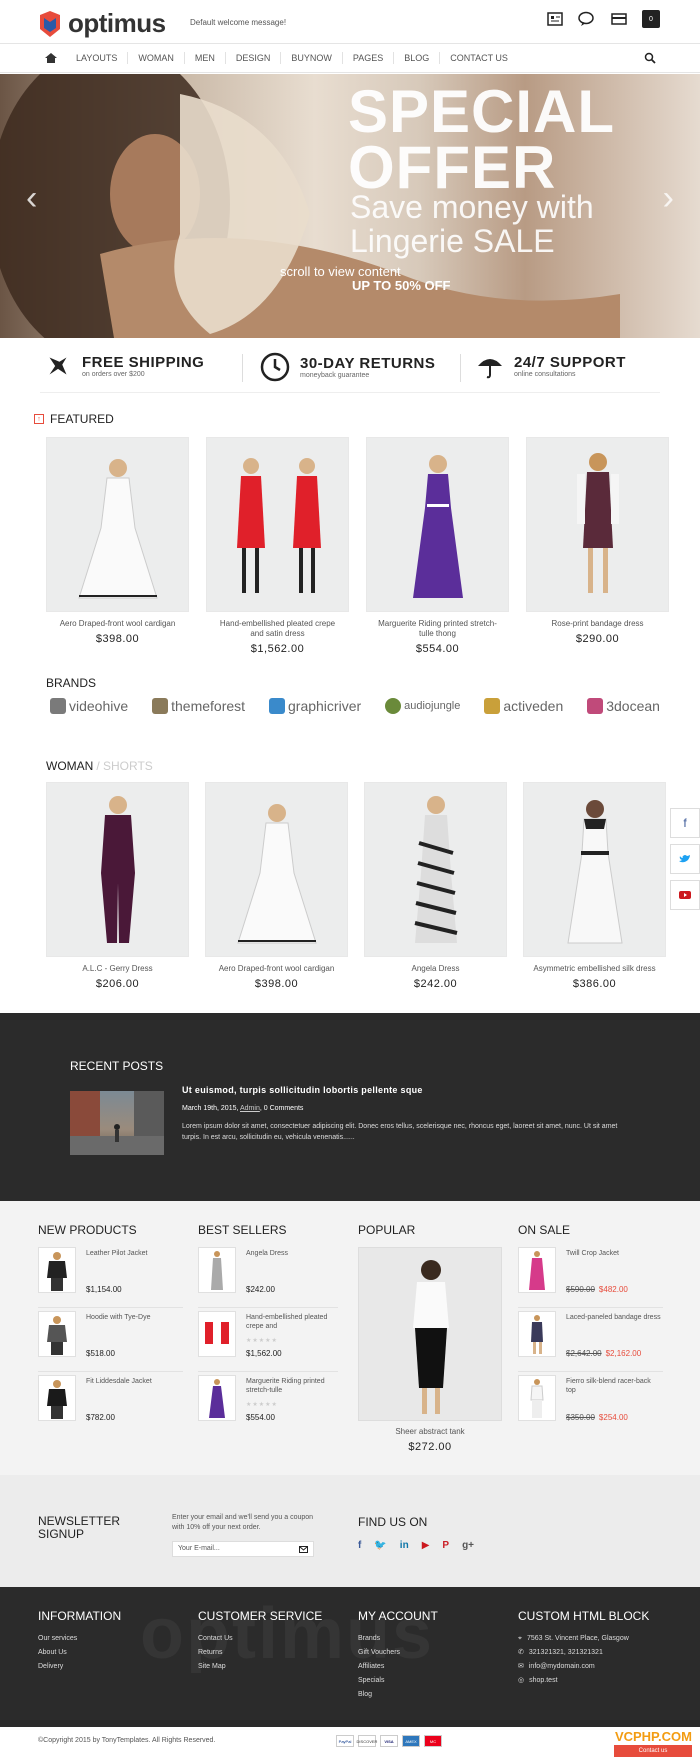  I want to click on product-card: Angela Dress $242.00, so click(435, 886).